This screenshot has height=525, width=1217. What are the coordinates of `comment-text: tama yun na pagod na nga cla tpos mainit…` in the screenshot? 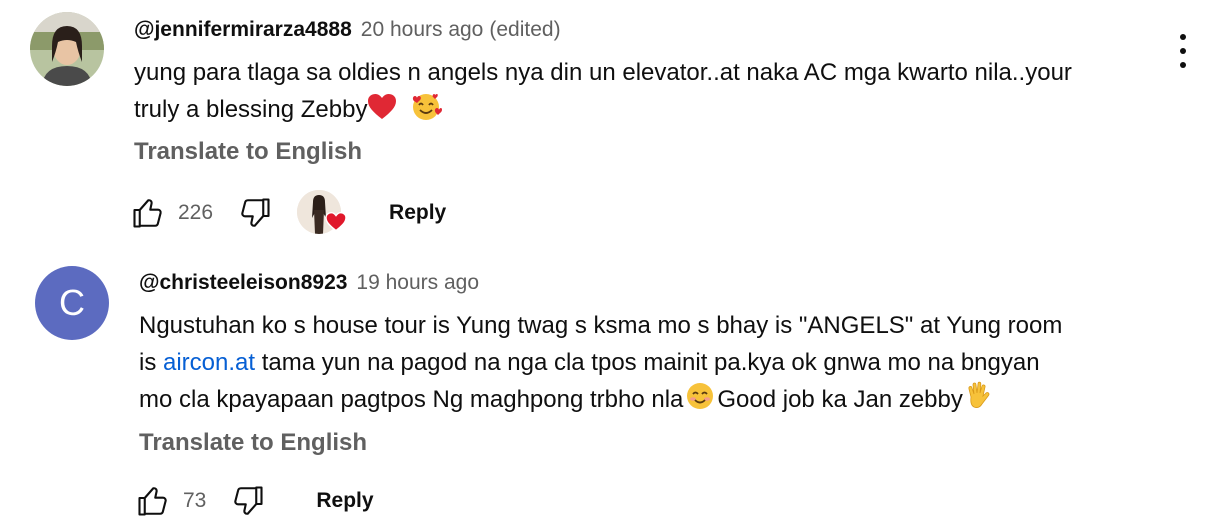 It's located at (647, 362).